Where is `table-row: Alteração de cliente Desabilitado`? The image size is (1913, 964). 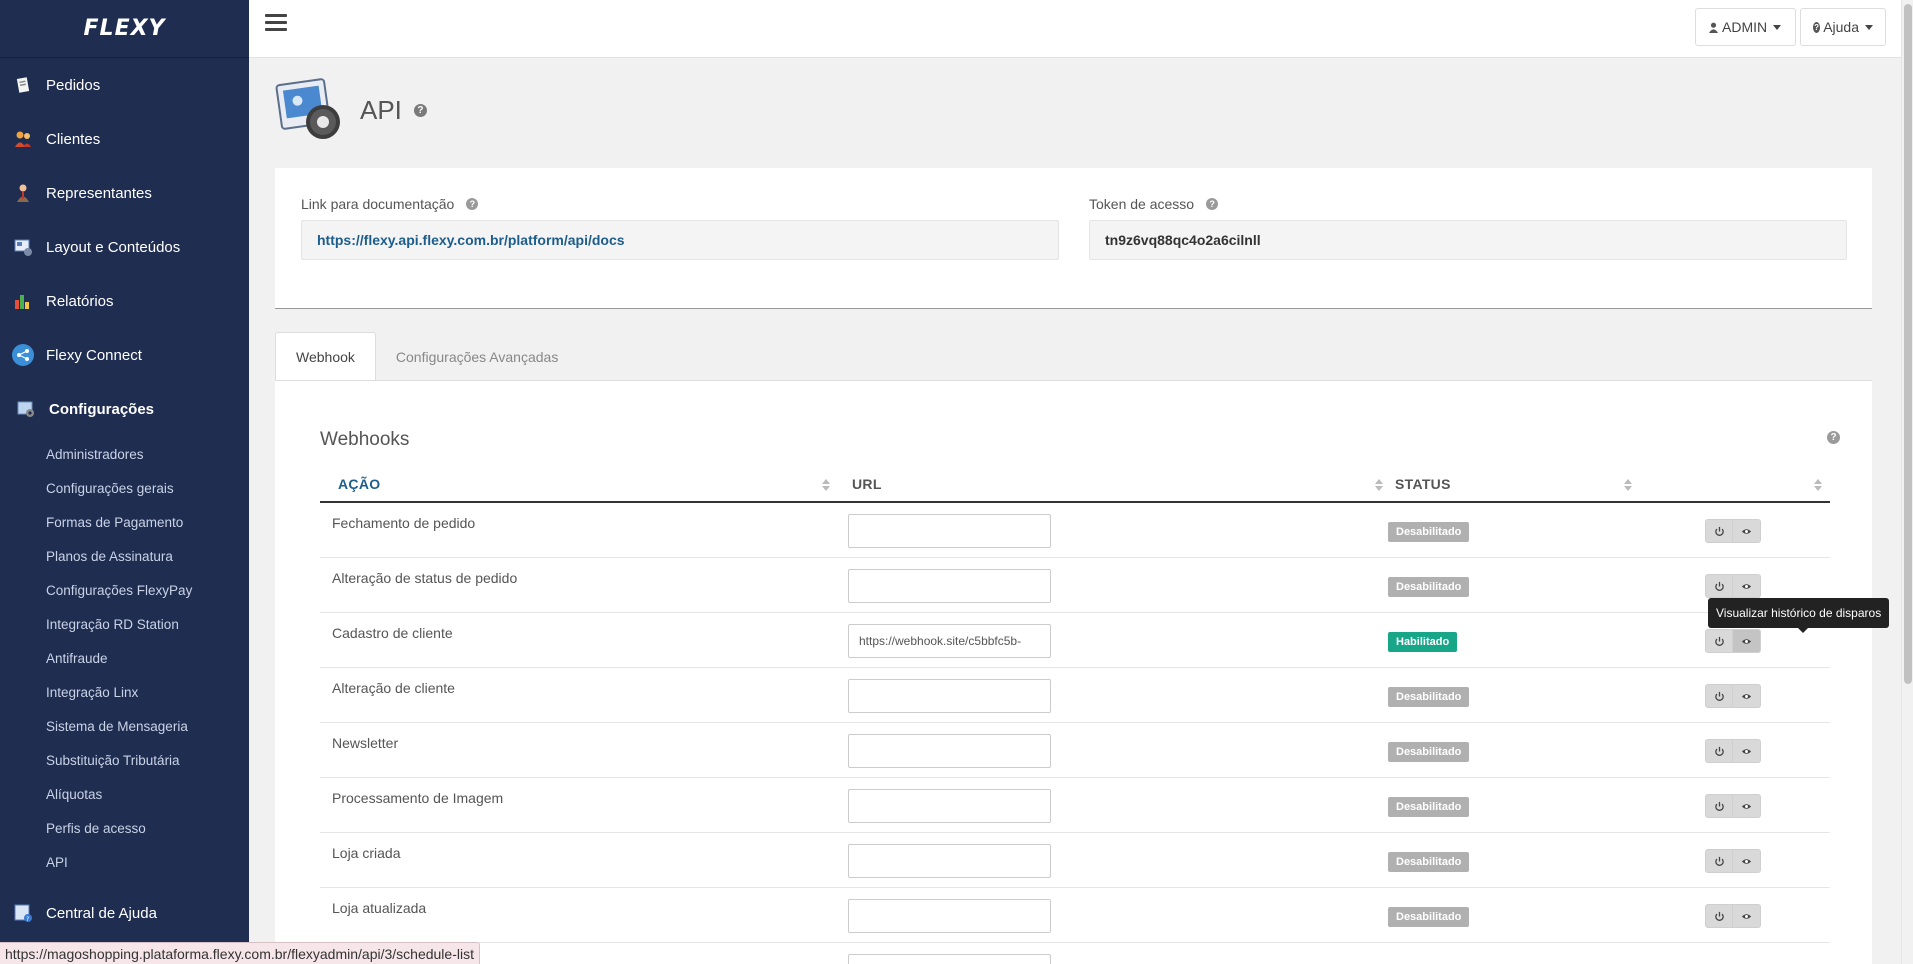
table-row: Alteração de cliente Desabilitado is located at coordinates (1075, 695).